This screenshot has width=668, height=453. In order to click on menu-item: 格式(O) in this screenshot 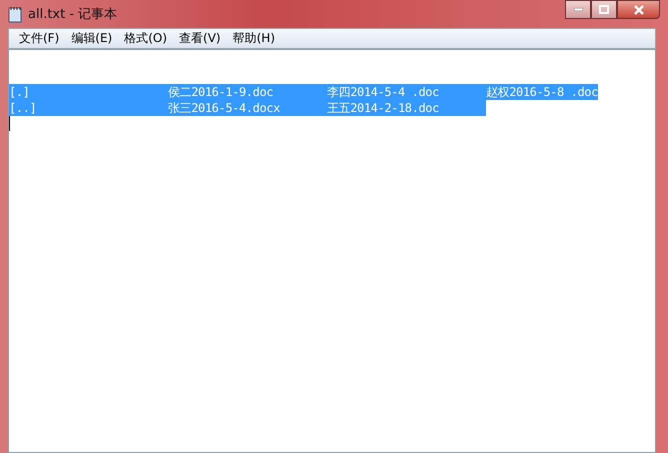, I will do `click(146, 38)`.